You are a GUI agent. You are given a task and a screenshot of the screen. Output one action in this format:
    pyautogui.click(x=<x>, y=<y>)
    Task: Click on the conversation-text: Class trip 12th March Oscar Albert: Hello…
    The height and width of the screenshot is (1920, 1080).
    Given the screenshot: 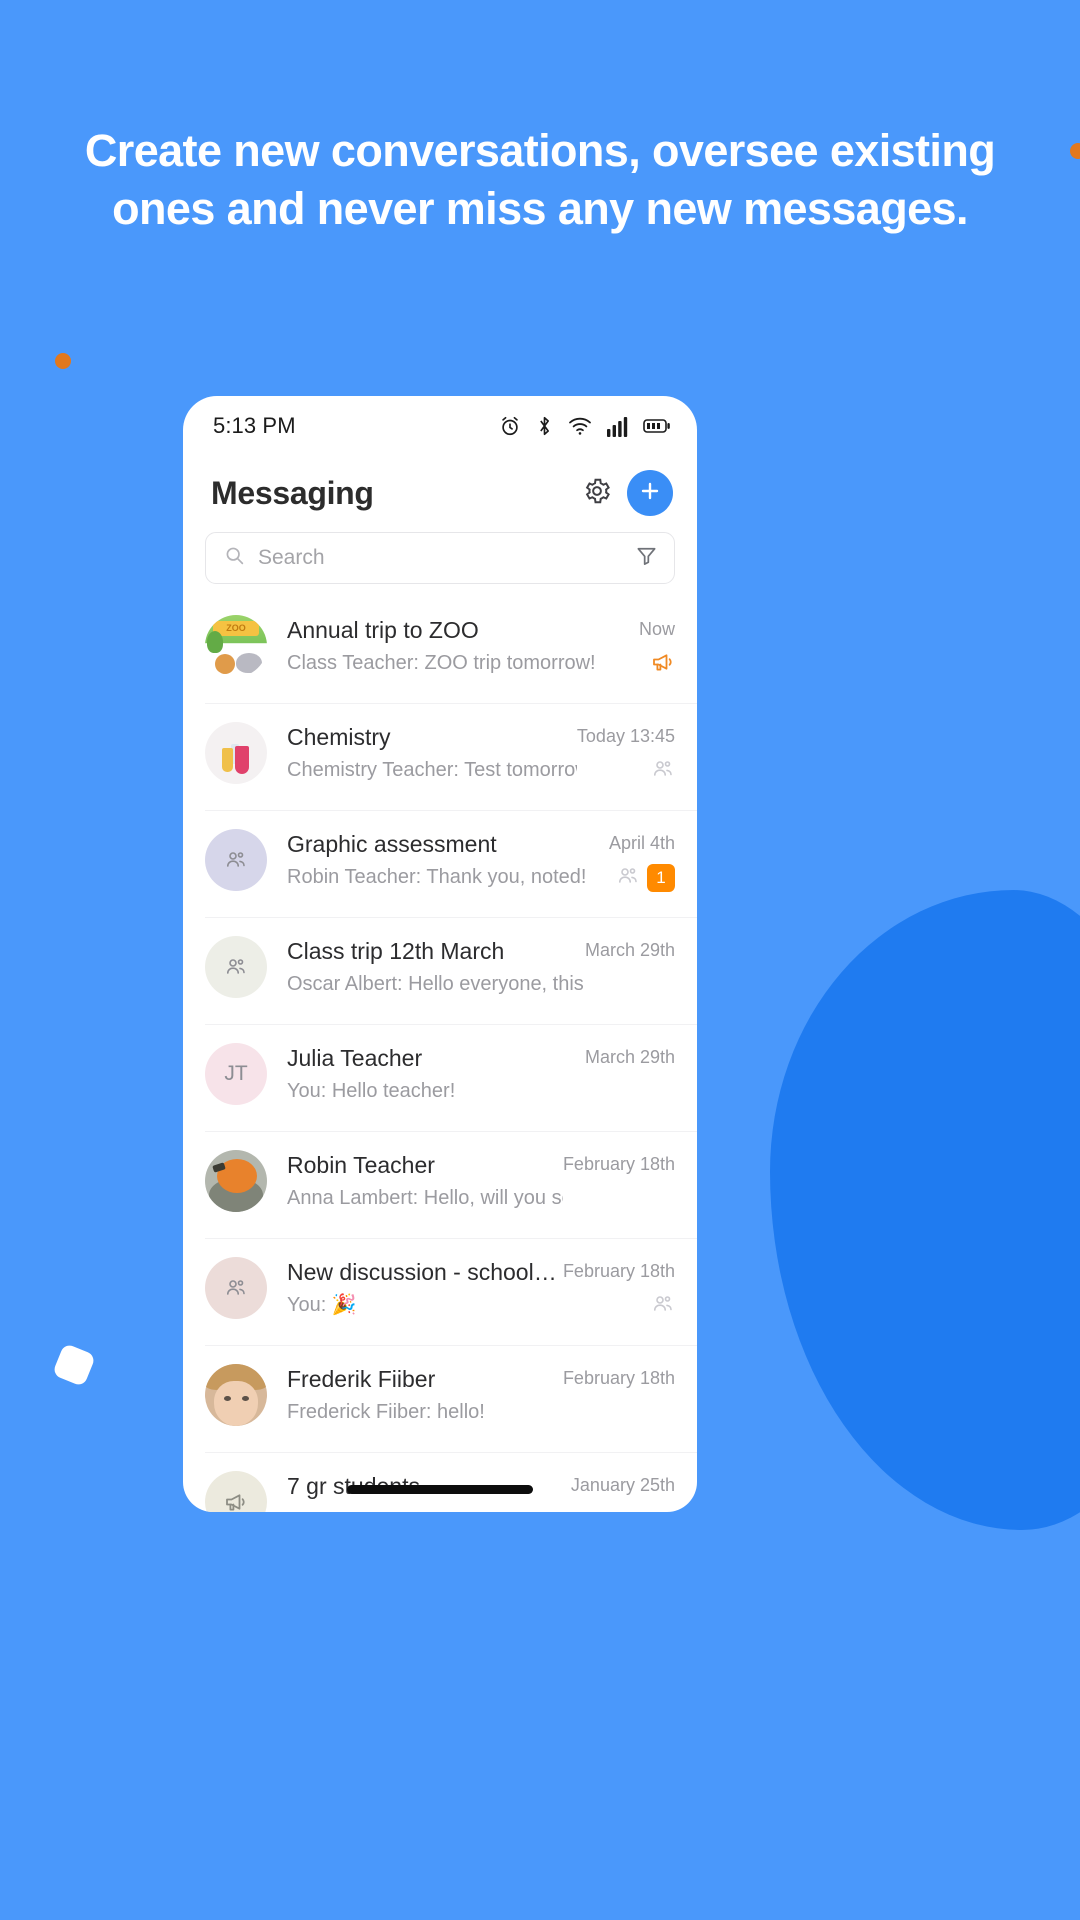 What is the action you would take?
    pyautogui.click(x=426, y=965)
    